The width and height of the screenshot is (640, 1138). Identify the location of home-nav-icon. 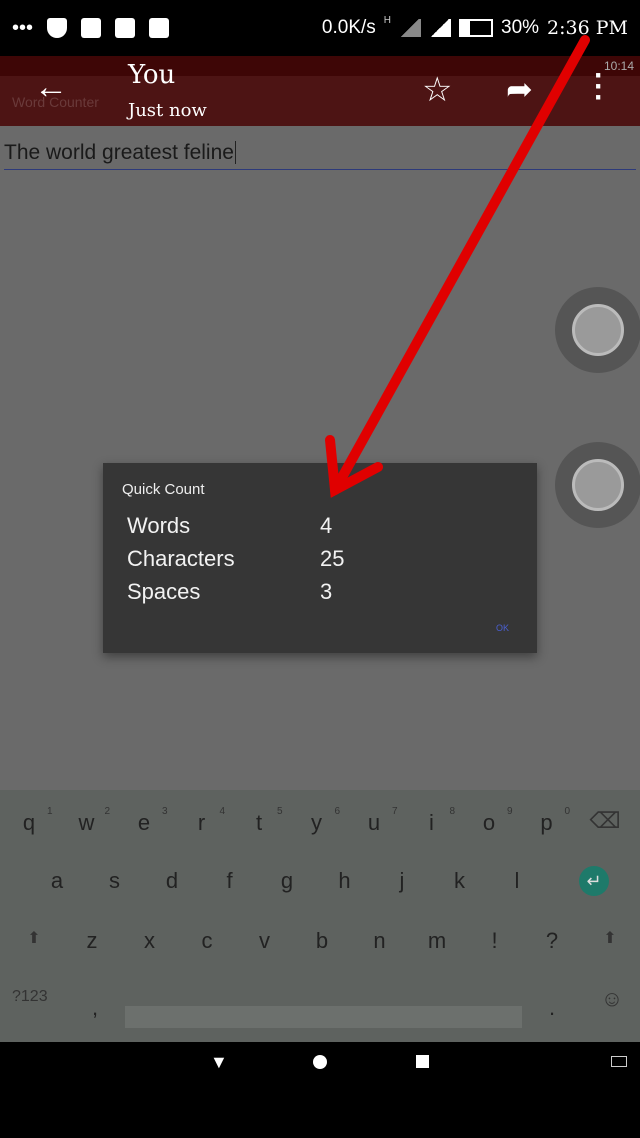
(320, 1062).